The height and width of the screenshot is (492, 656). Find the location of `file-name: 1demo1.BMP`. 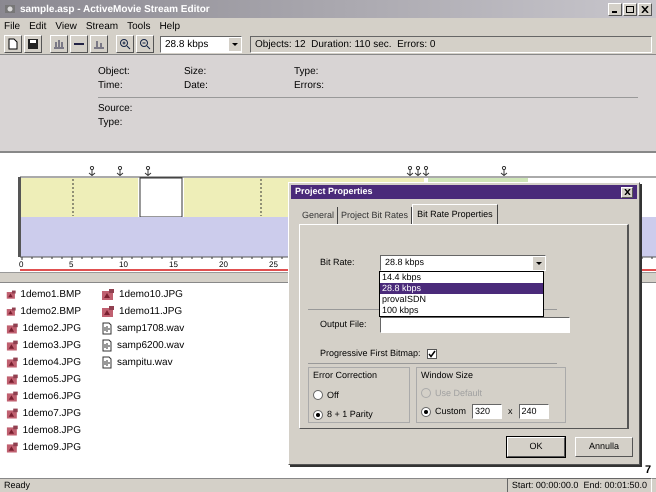

file-name: 1demo1.BMP is located at coordinates (50, 294).